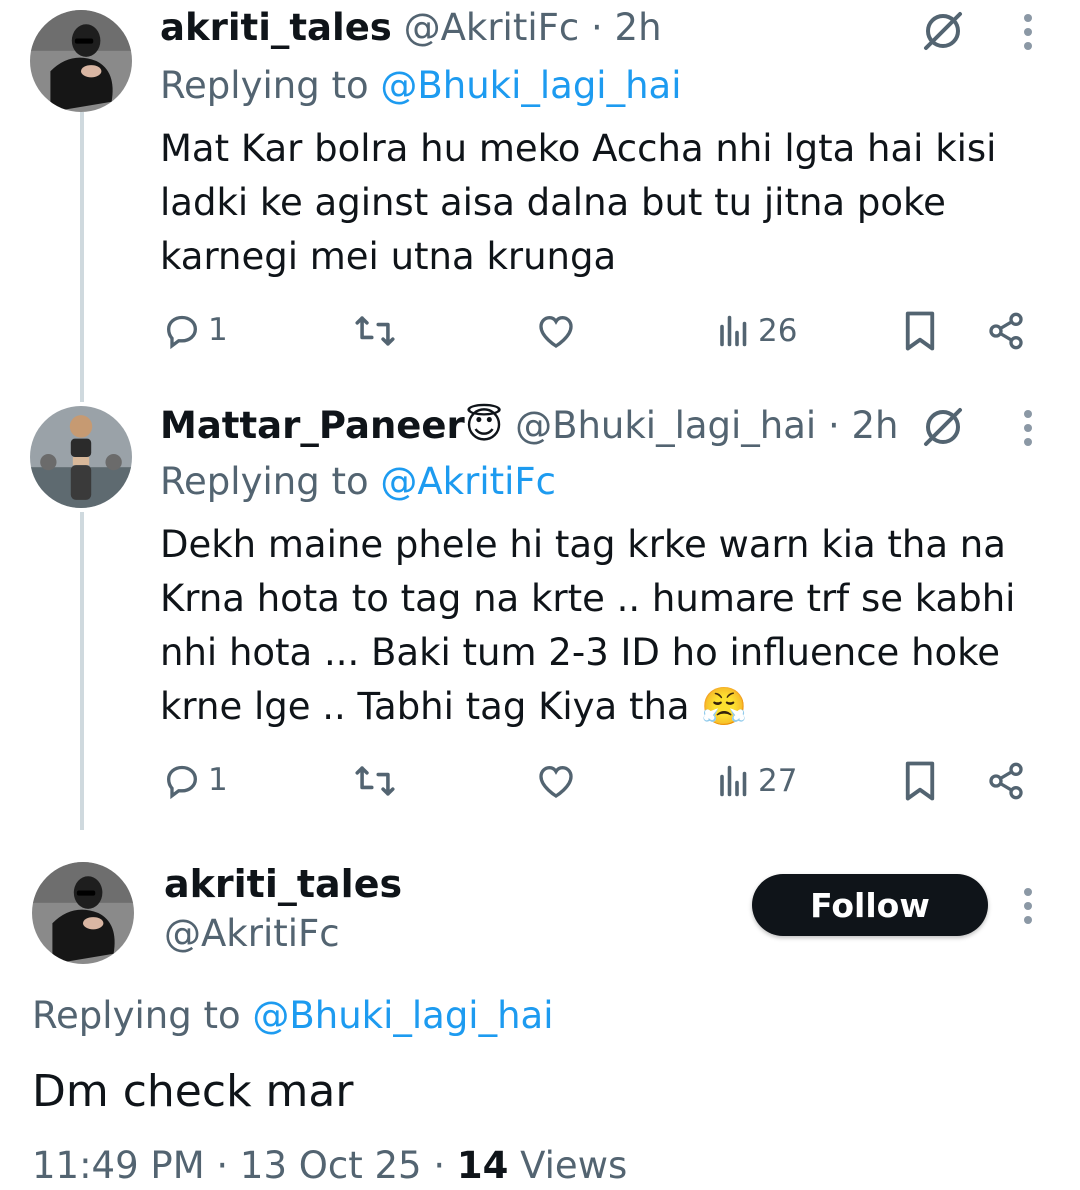 The height and width of the screenshot is (1190, 1080). I want to click on tweet-header: Mattar_Paneer😇 @Bhuki_lagi_hai · 2h, so click(529, 426).